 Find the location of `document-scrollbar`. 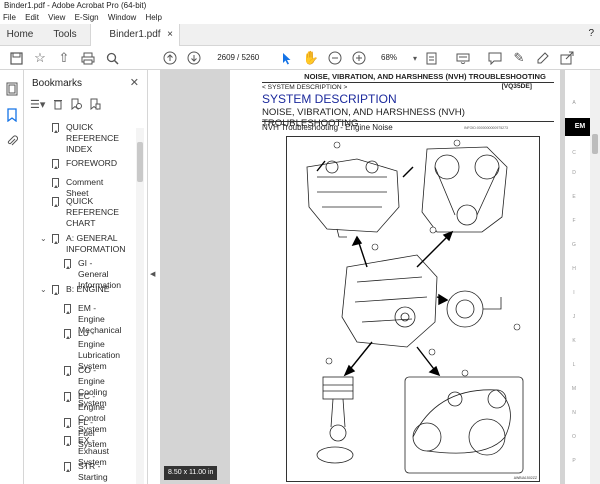

document-scrollbar is located at coordinates (595, 277).